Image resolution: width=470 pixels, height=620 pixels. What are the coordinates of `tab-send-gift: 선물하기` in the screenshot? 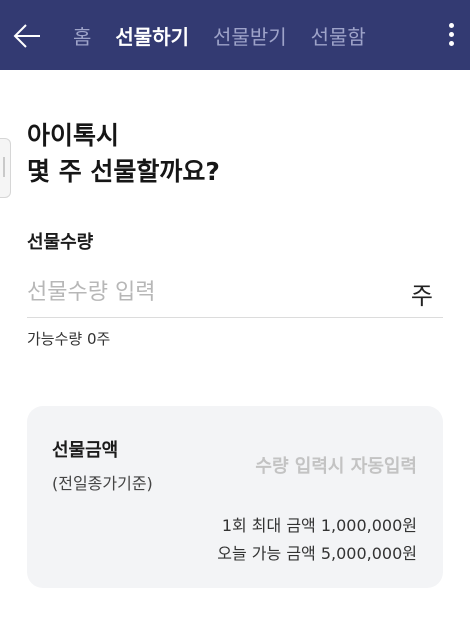 It's located at (152, 35).